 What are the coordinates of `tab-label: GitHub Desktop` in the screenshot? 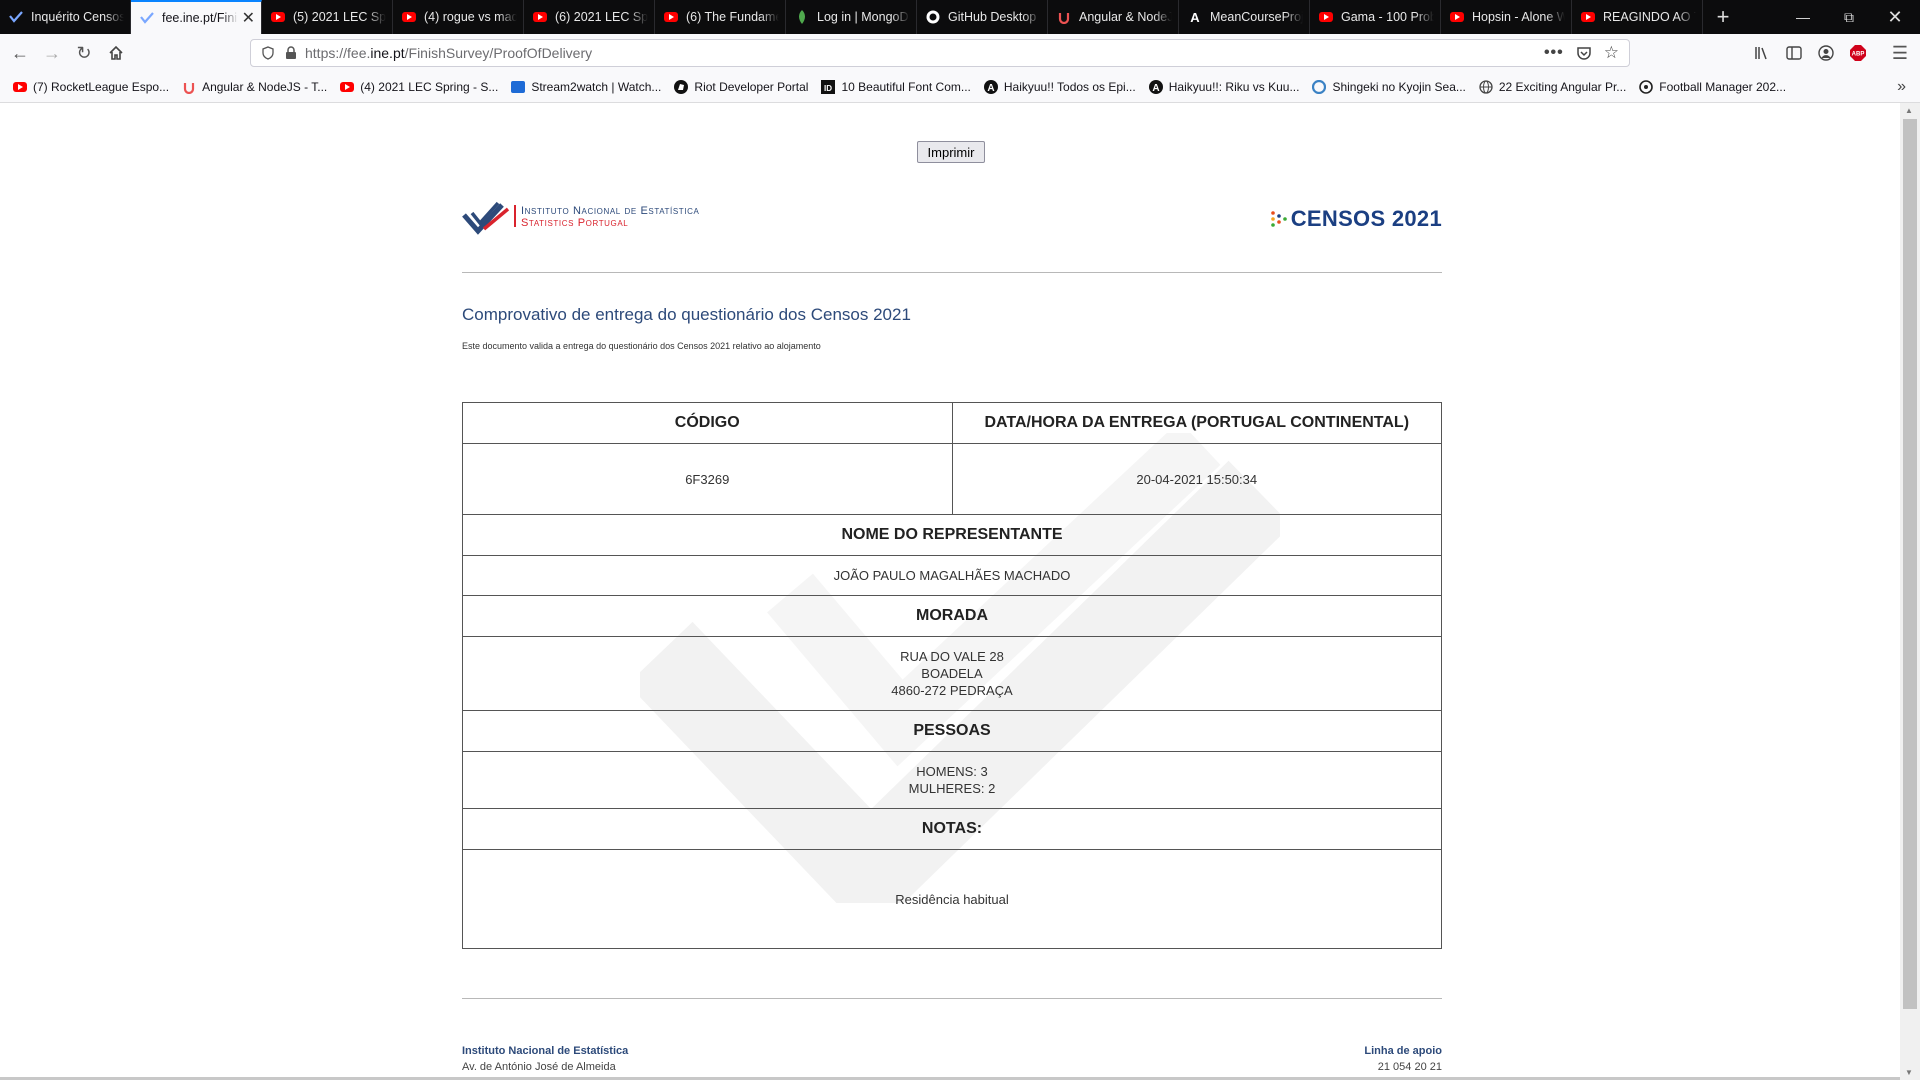 It's located at (992, 17).